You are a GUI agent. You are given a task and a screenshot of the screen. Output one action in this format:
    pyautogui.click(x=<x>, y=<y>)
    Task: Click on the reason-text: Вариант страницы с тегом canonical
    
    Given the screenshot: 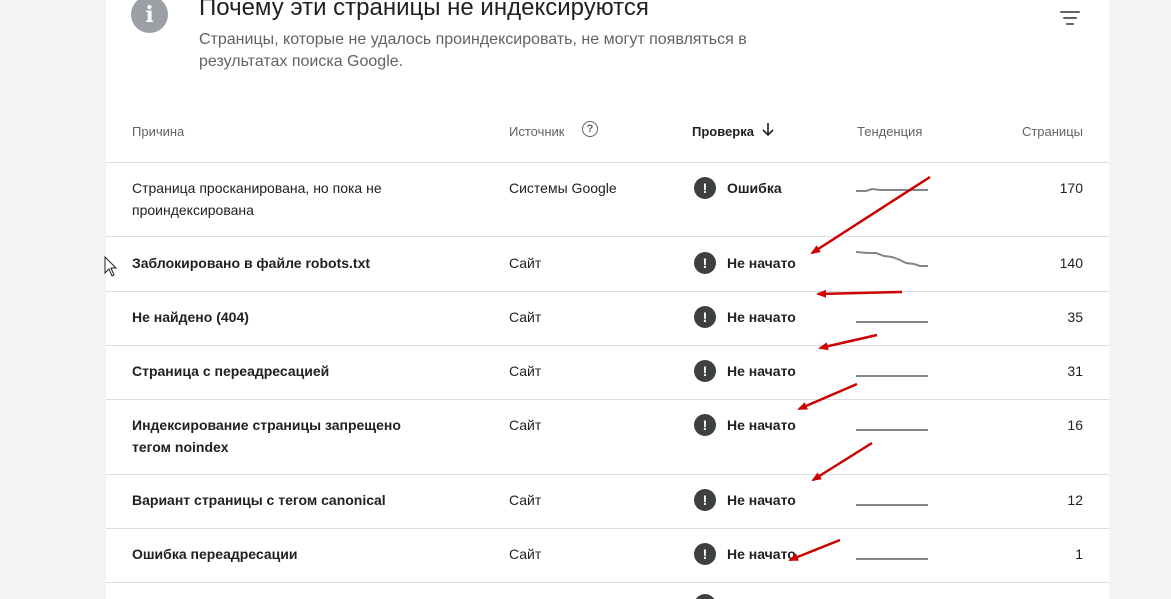 What is the action you would take?
    pyautogui.click(x=259, y=500)
    